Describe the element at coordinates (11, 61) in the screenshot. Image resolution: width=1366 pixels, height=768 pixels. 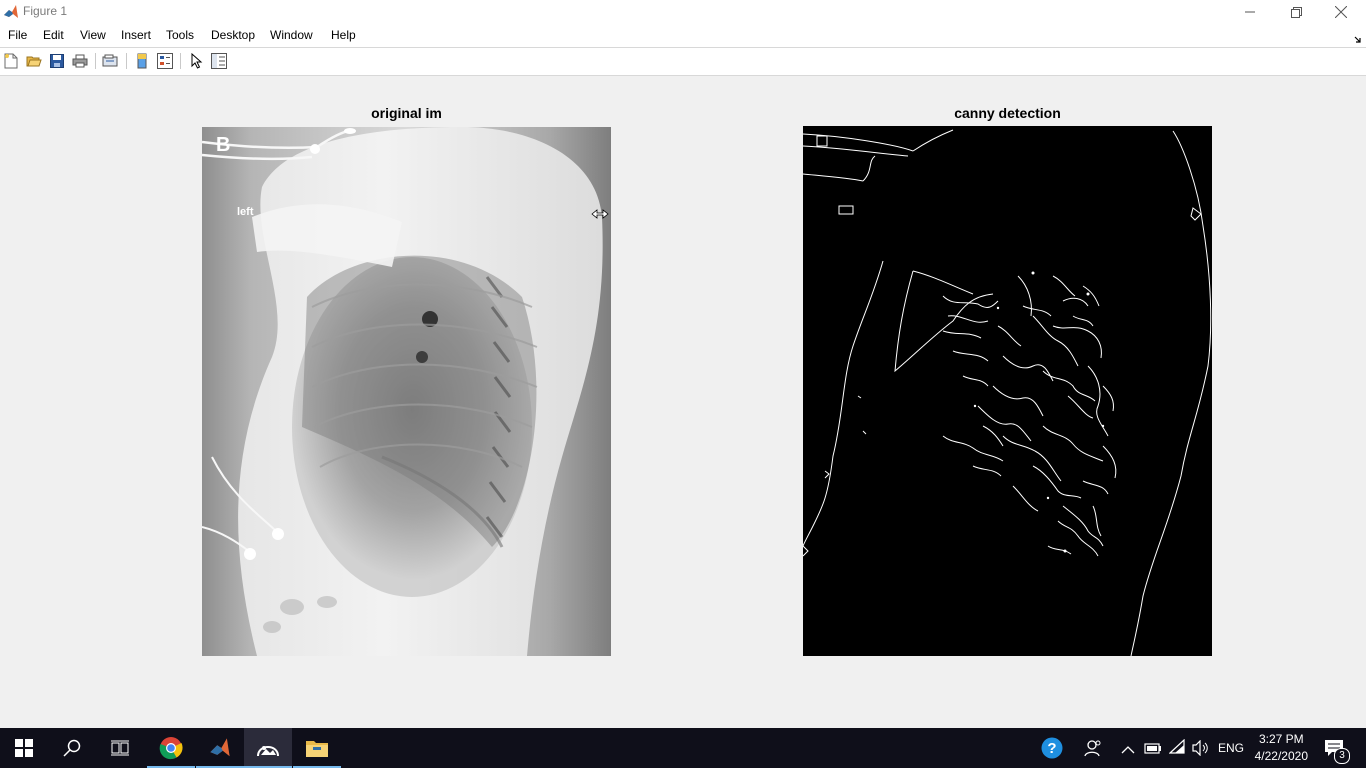
I see `new-figure-icon` at that location.